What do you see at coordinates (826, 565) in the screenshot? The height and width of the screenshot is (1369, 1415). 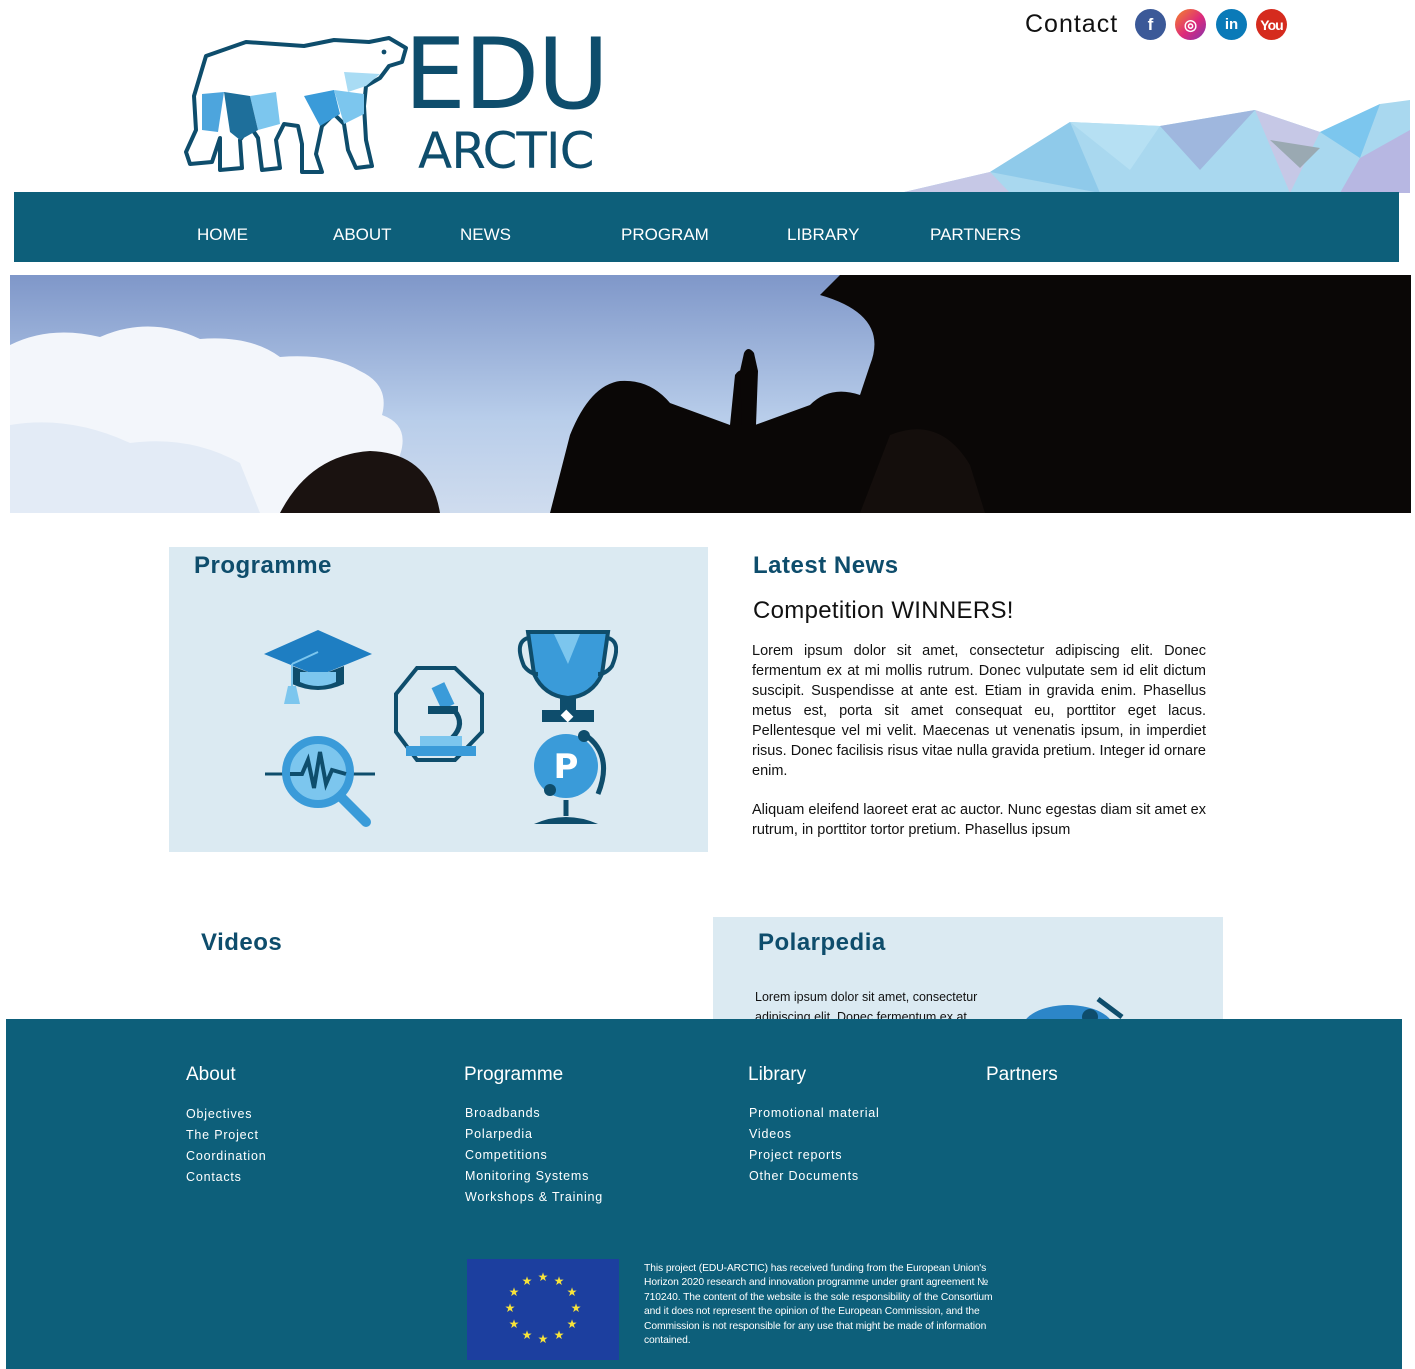 I see `latest-news-title: Latest News` at bounding box center [826, 565].